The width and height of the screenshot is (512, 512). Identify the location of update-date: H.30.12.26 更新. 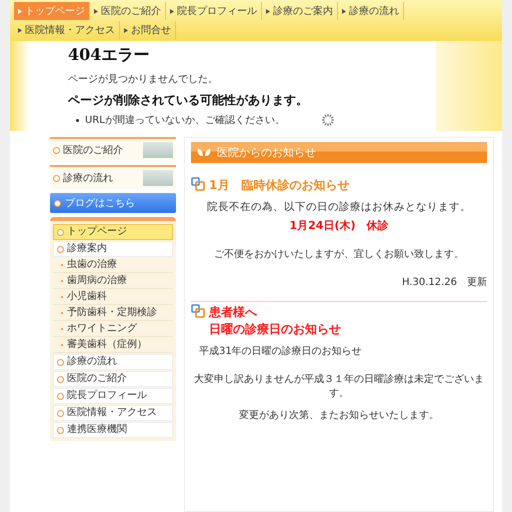
(443, 282).